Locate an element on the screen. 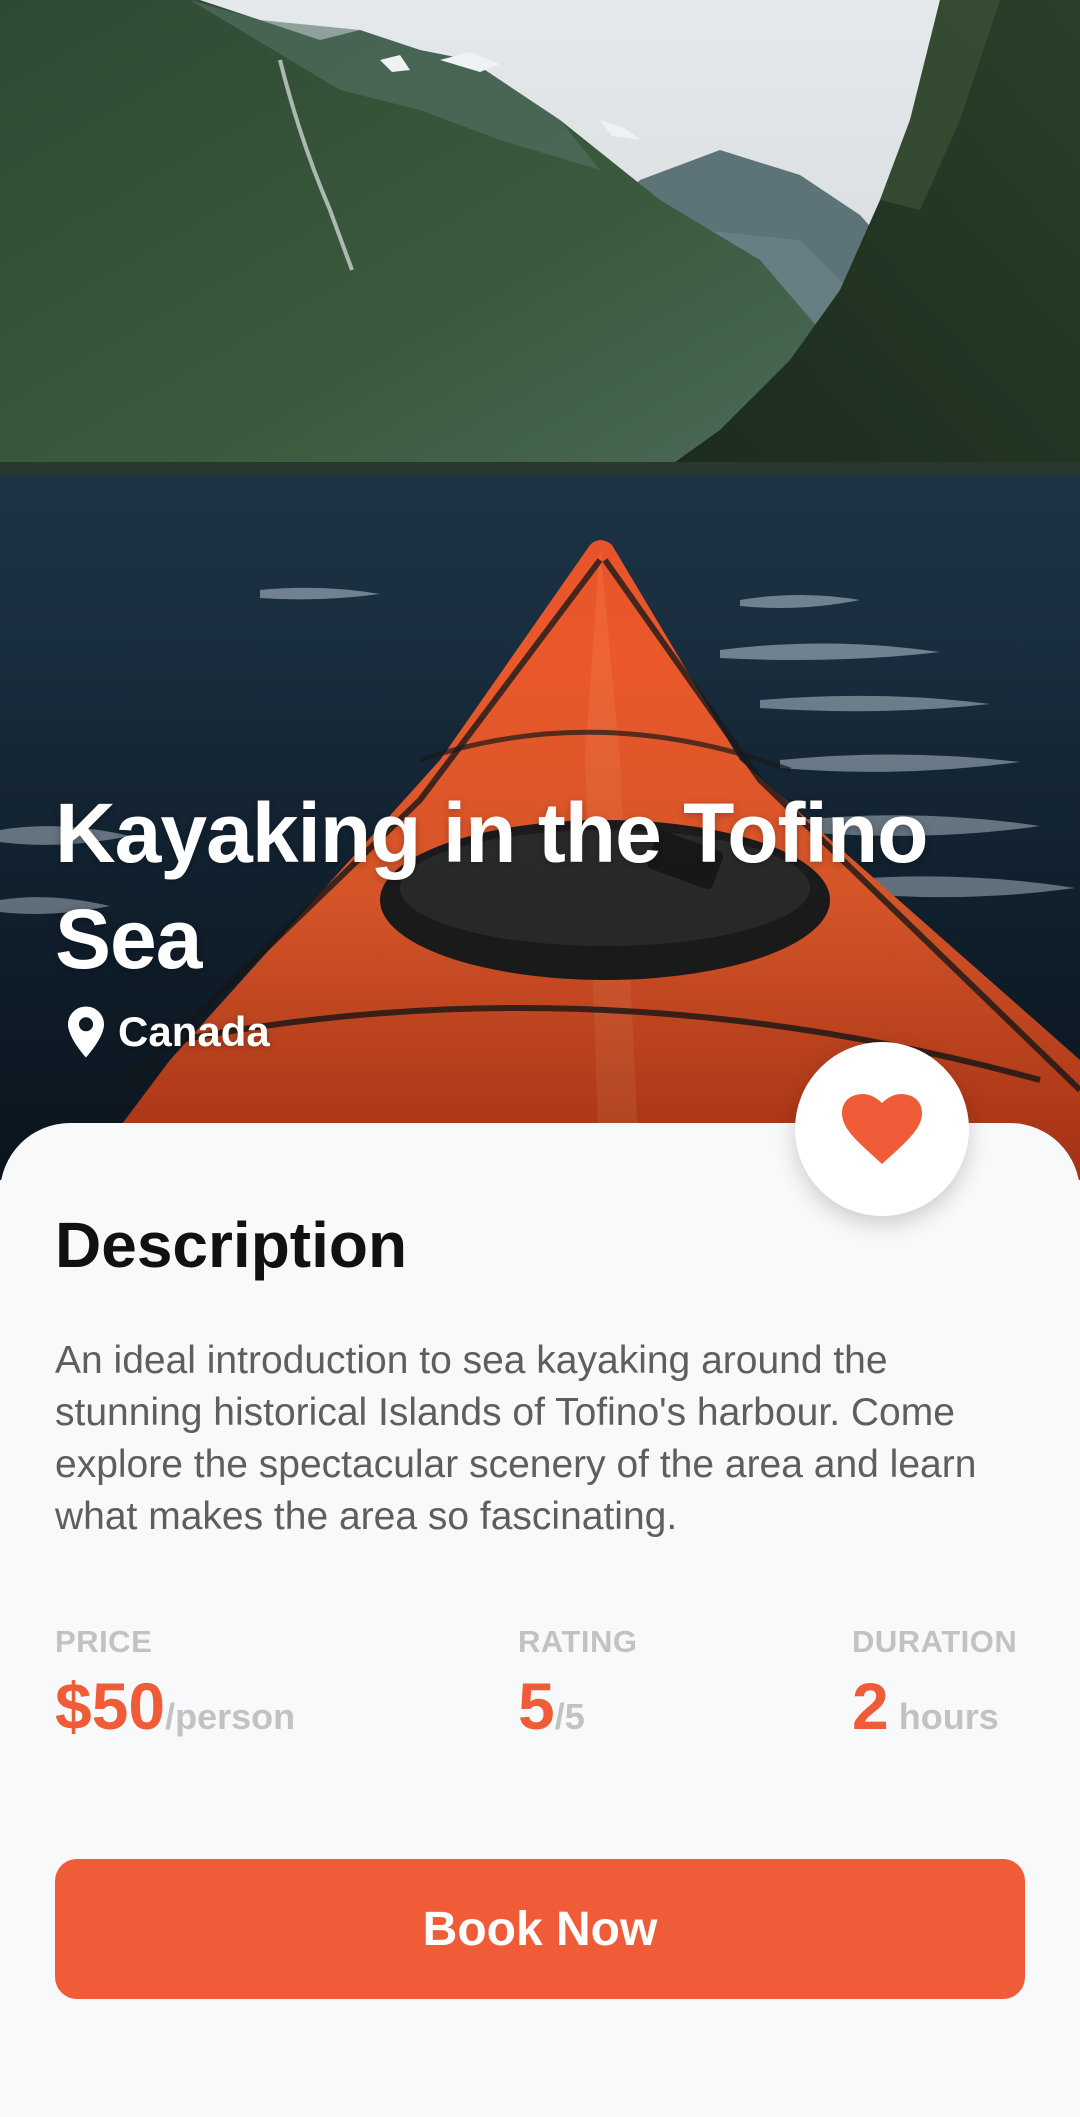 This screenshot has width=1080, height=2117. rating-stat: RATING 5/5 is located at coordinates (578, 1684).